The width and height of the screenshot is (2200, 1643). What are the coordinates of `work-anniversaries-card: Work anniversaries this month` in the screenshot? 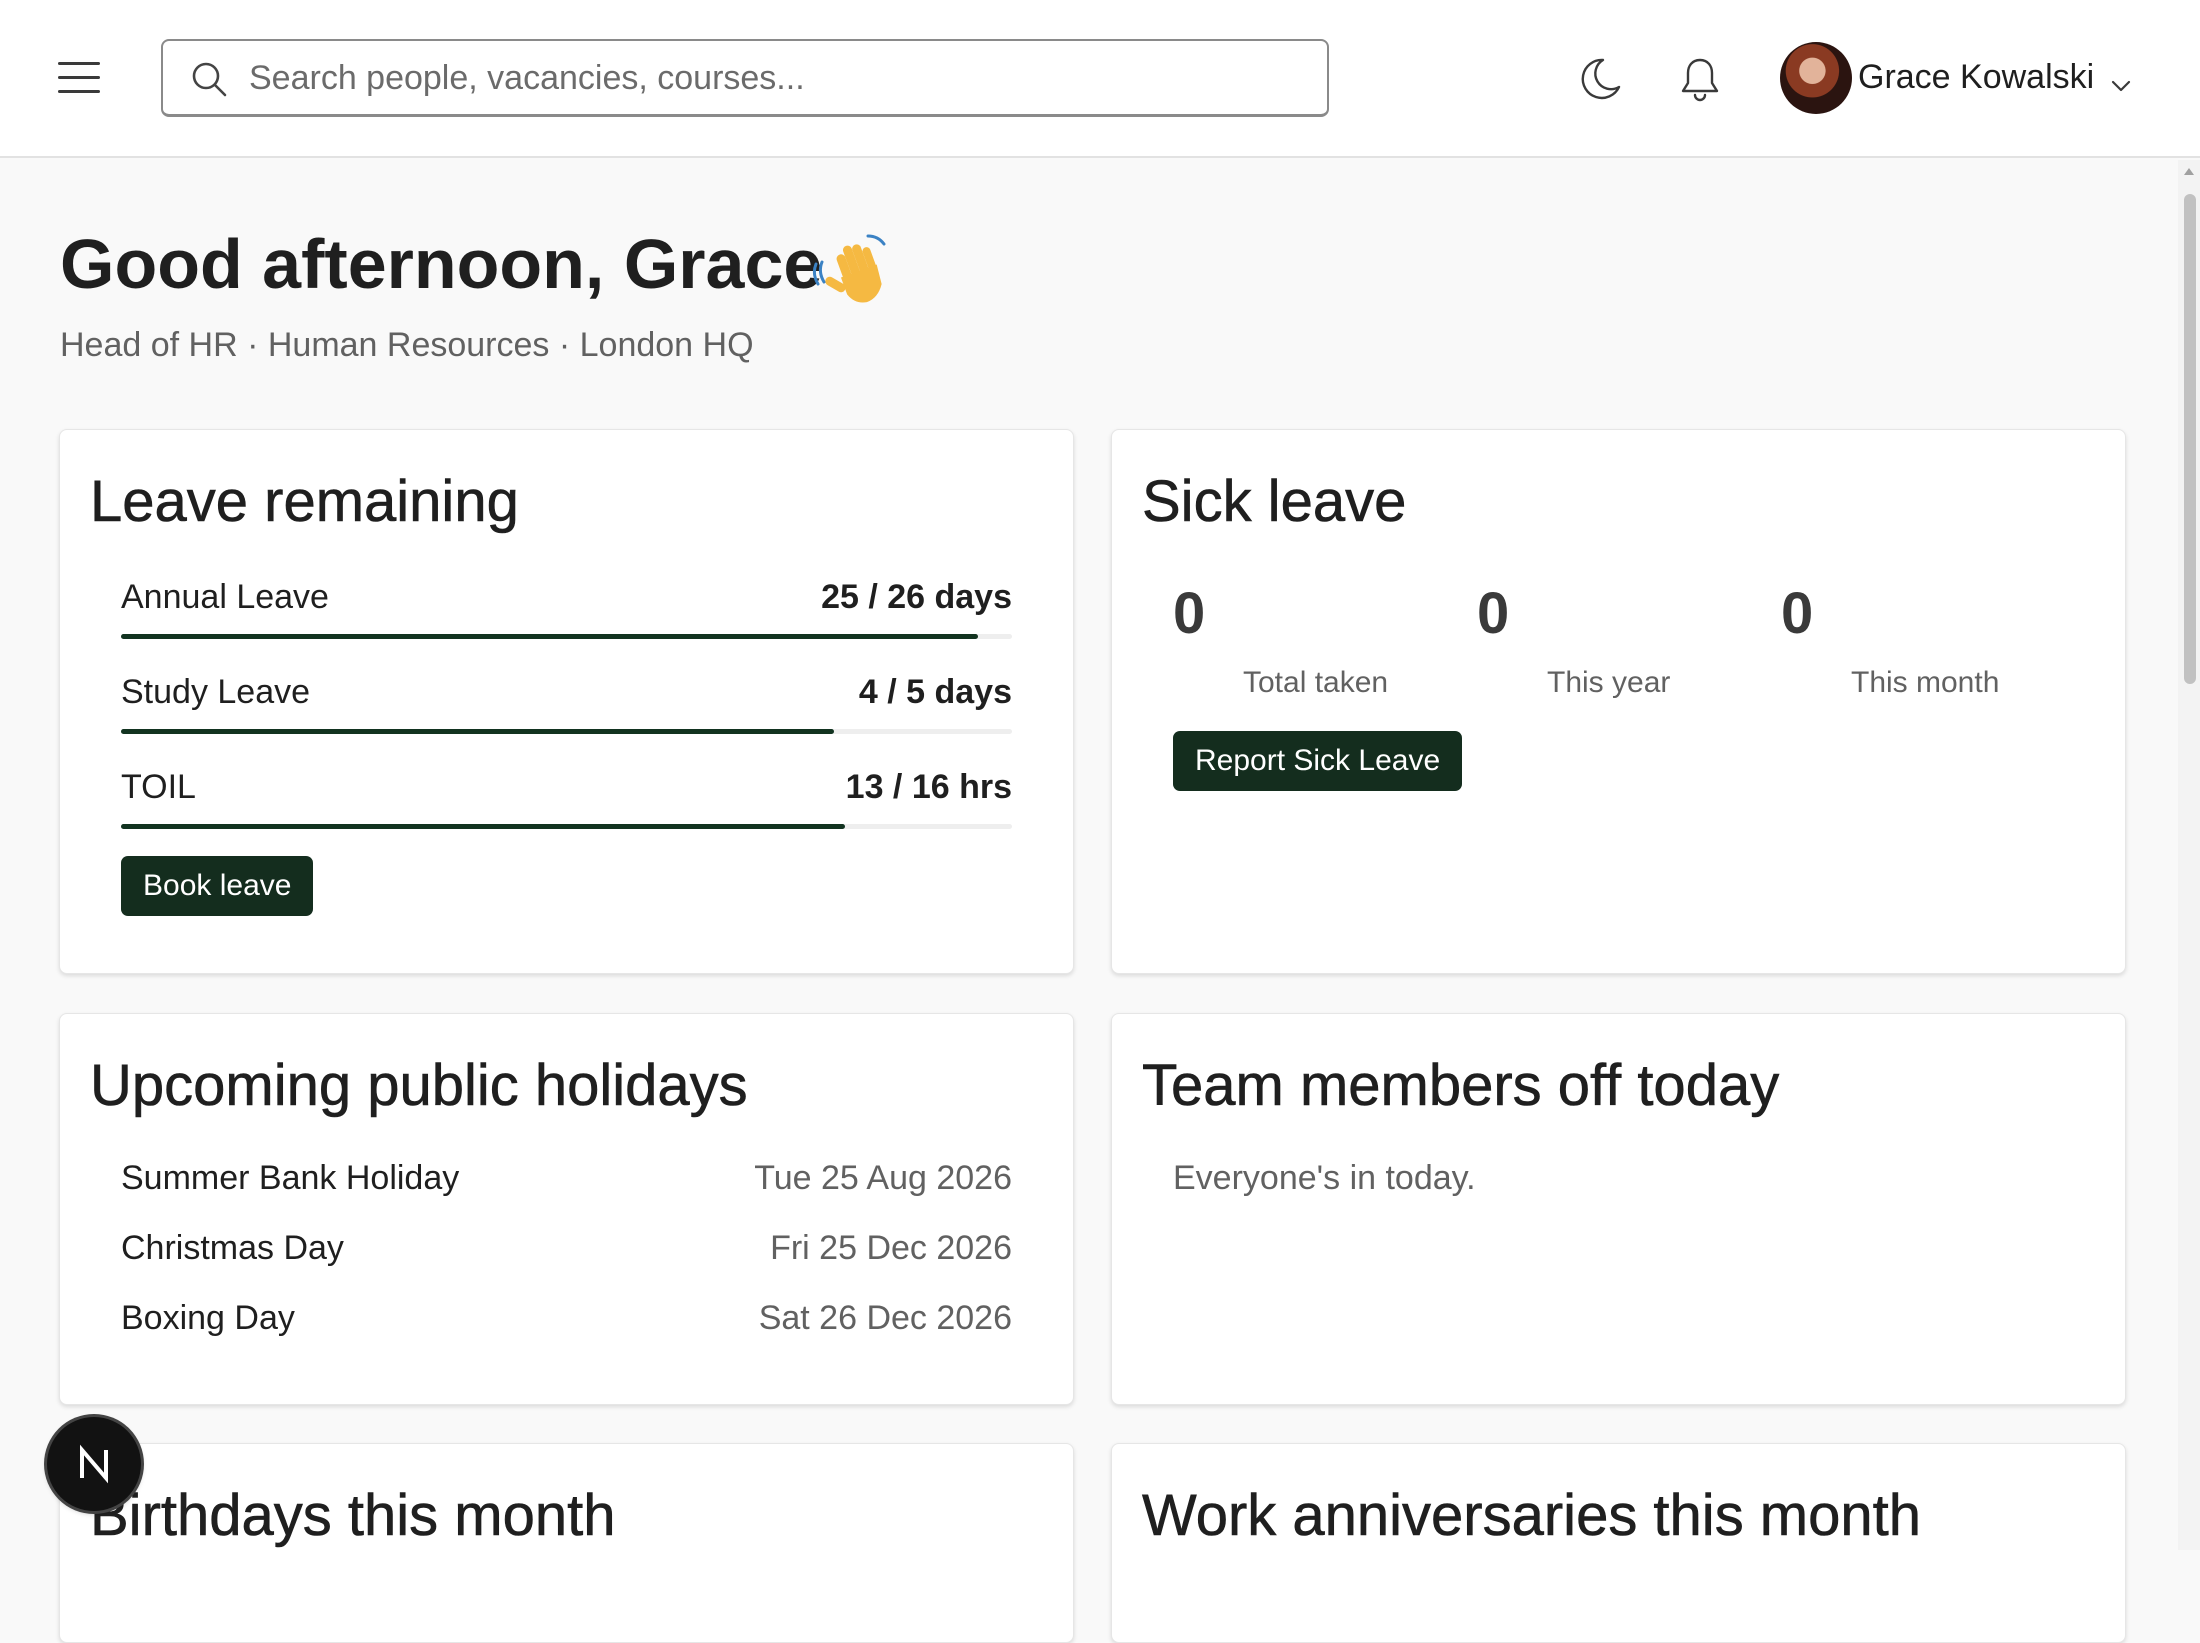 It's located at (1618, 1543).